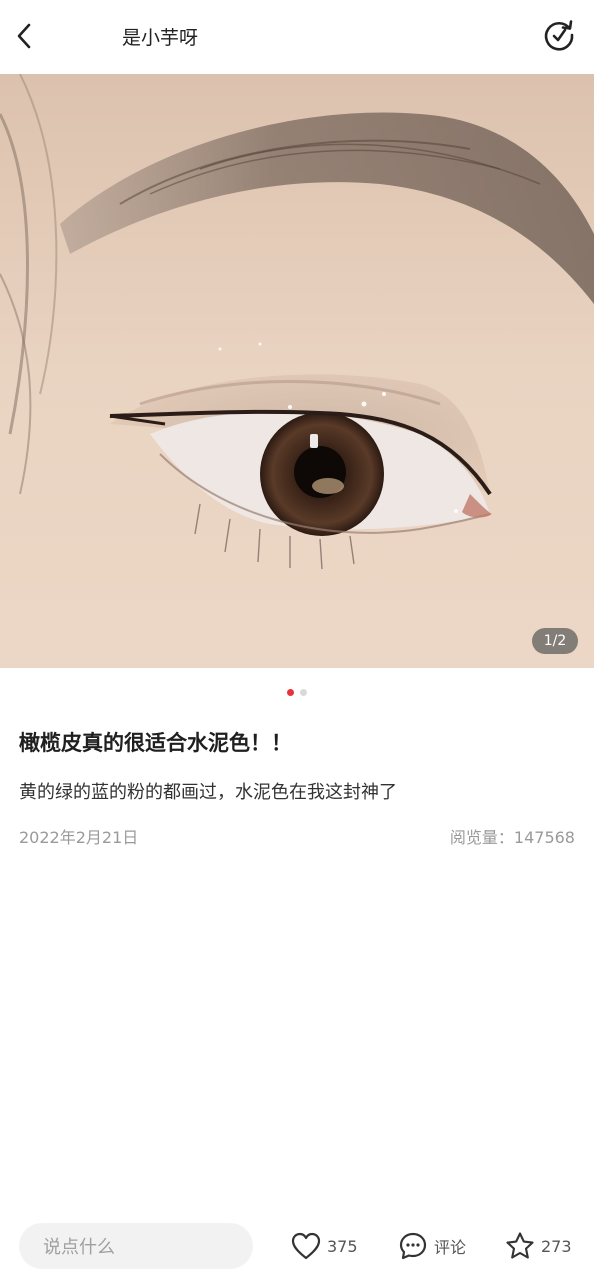 The image size is (594, 1280). What do you see at coordinates (520, 1246) in the screenshot?
I see `star-icon` at bounding box center [520, 1246].